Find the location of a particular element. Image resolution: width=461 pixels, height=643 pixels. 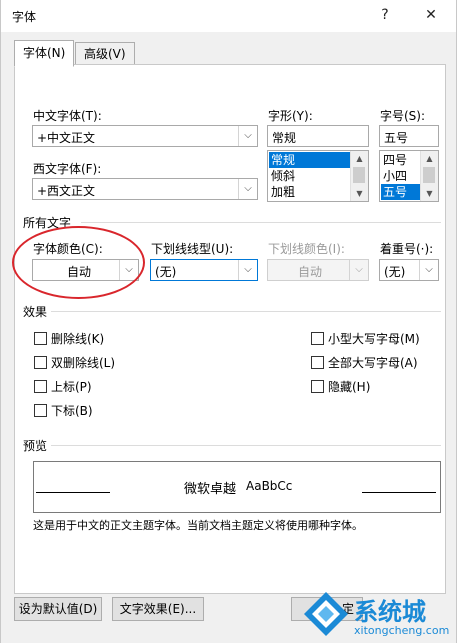

style-list: 常规 倾斜 加粗 ▲ ▼ is located at coordinates (318, 176).